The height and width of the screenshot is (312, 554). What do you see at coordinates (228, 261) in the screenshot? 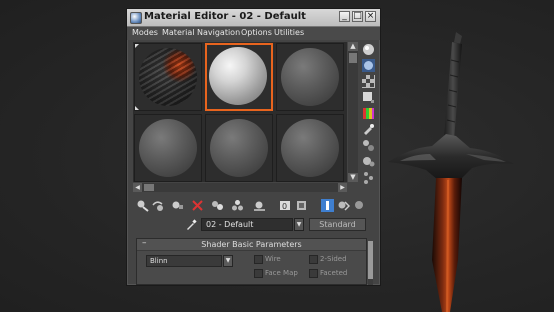
I see `shader-dropdown-icon: ▼` at bounding box center [228, 261].